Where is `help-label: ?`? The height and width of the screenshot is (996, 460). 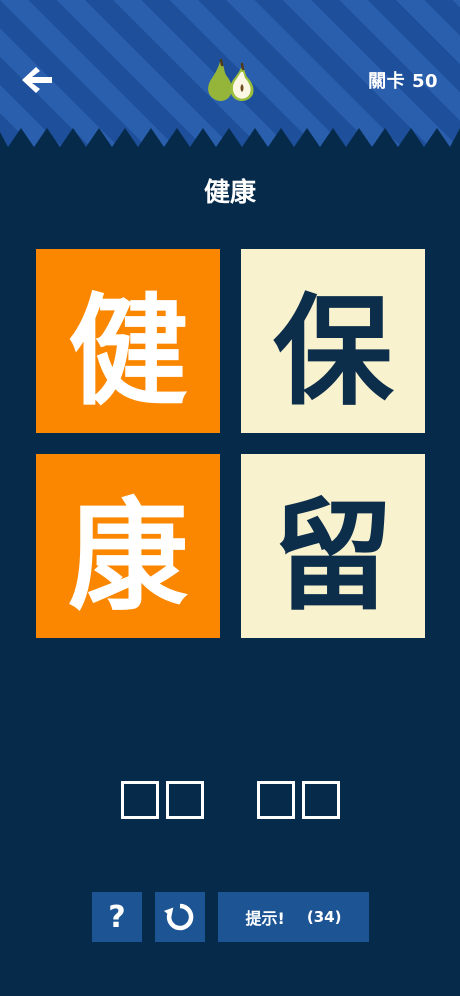 help-label: ? is located at coordinates (117, 917).